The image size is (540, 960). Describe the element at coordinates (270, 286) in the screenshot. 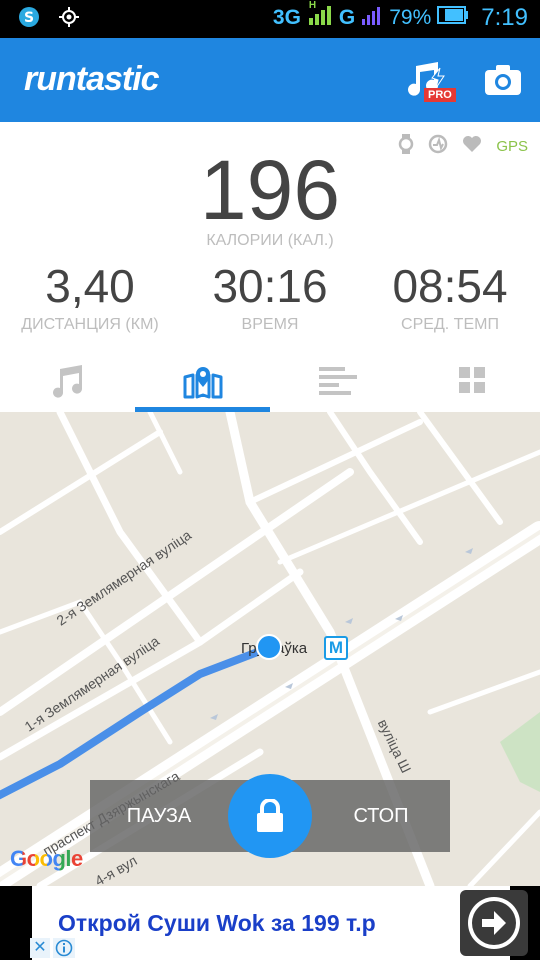

I see `duration-value: 30:16` at that location.